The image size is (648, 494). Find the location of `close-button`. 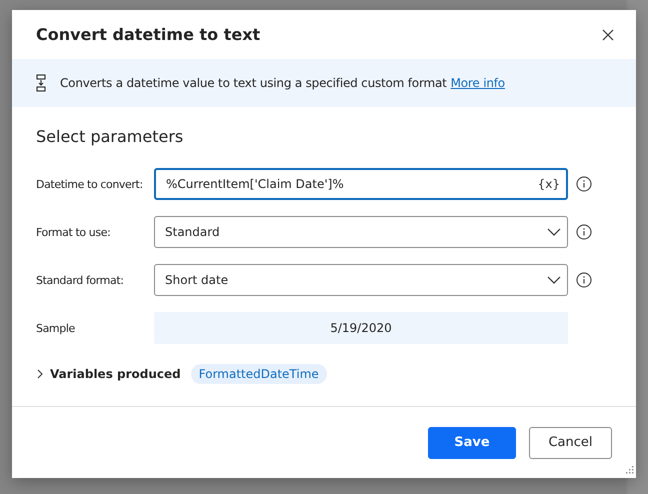

close-button is located at coordinates (608, 34).